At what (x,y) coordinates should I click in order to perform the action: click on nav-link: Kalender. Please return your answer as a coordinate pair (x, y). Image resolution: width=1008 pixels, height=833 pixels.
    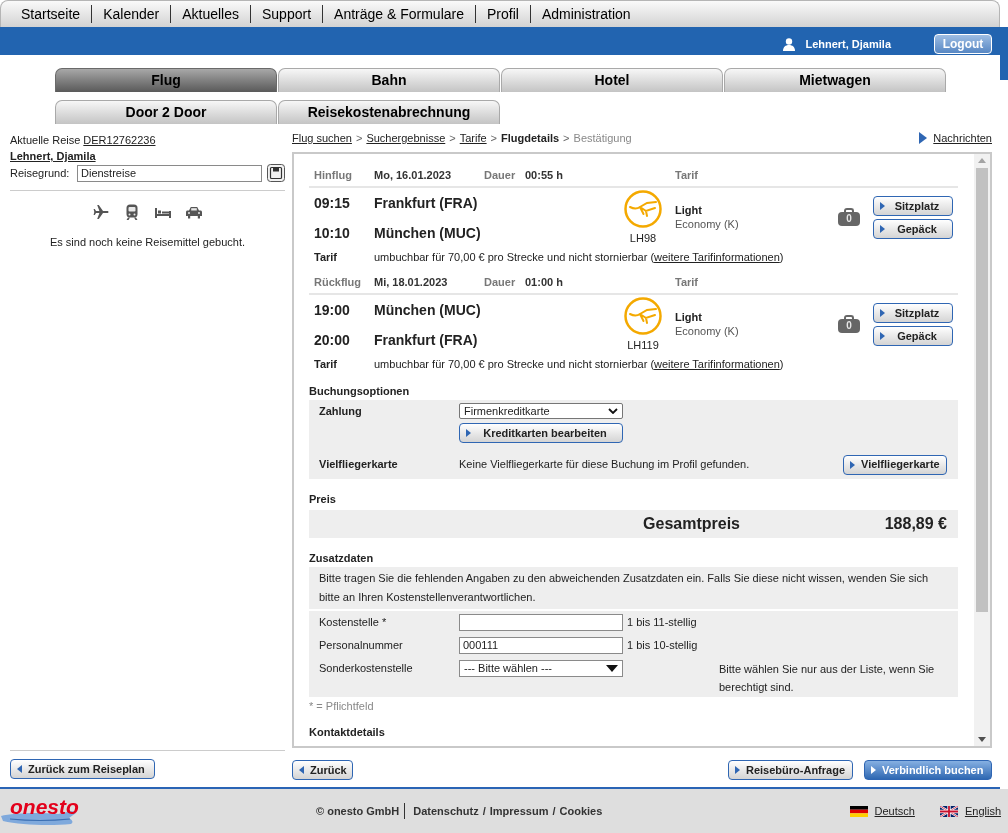
    Looking at the image, I should click on (131, 14).